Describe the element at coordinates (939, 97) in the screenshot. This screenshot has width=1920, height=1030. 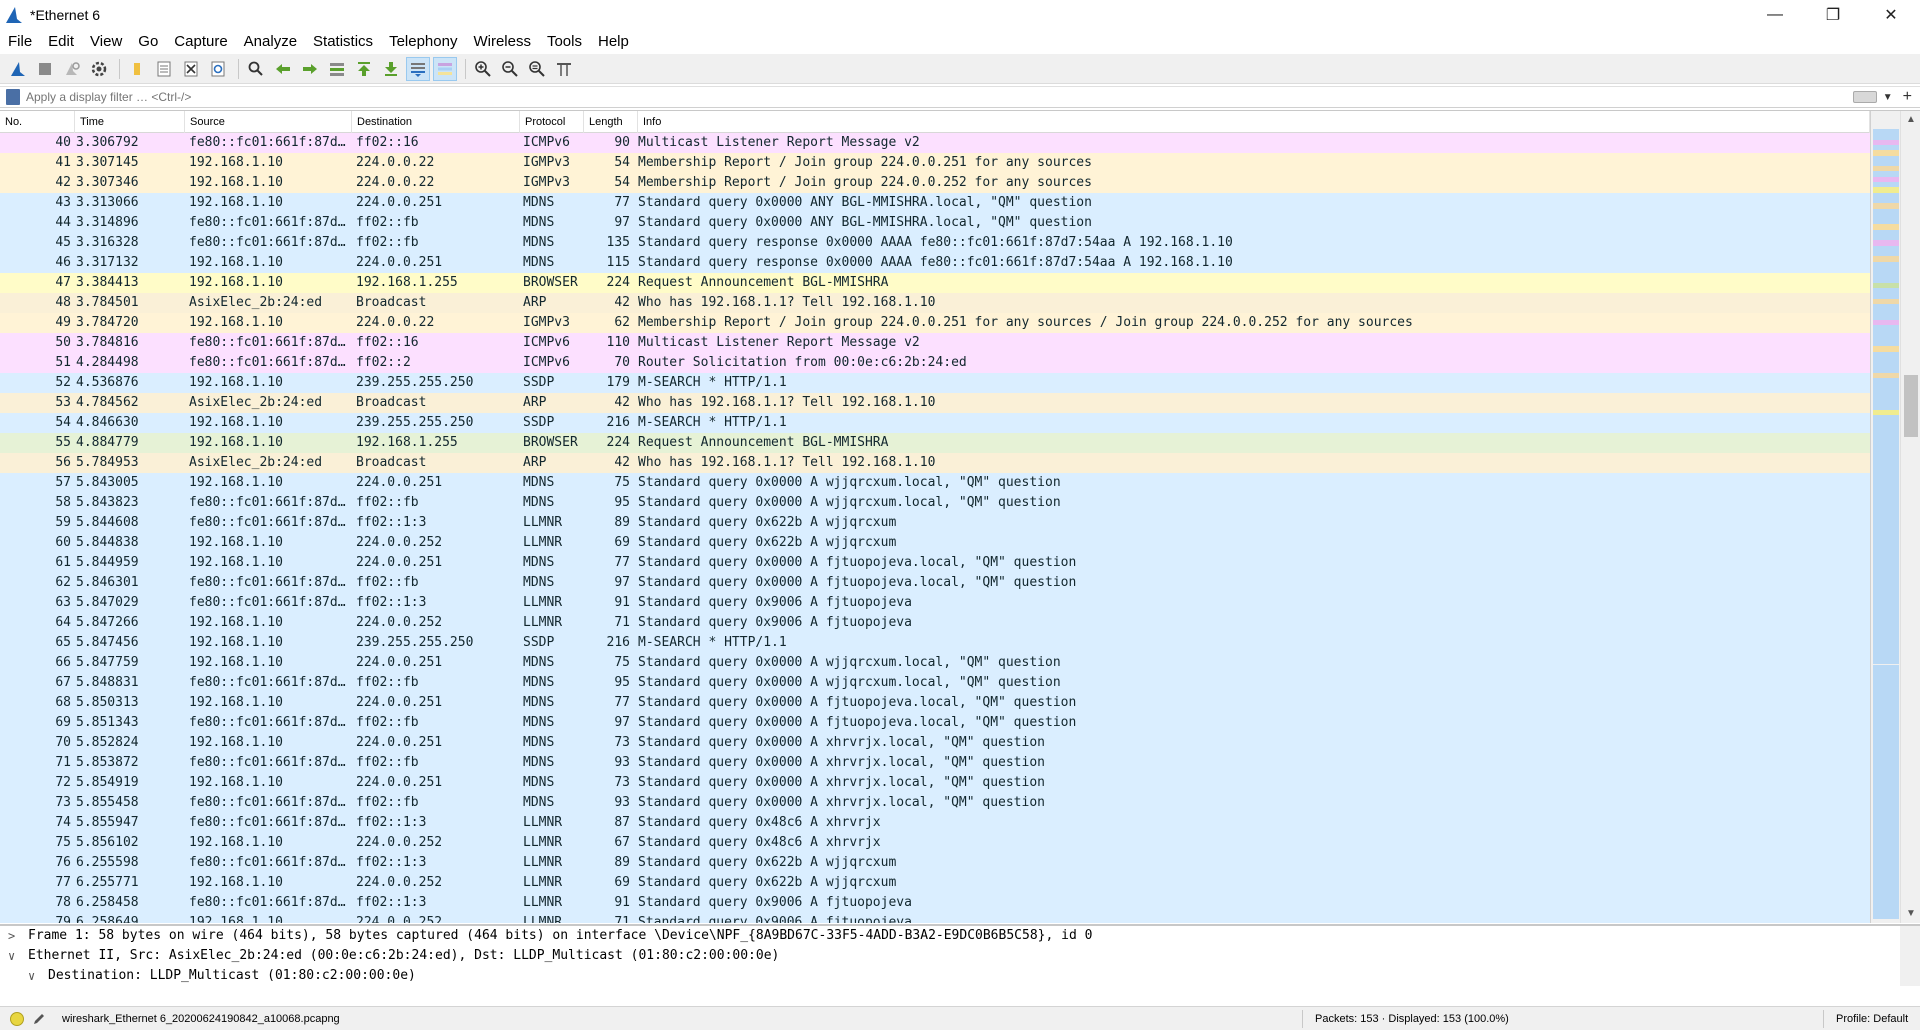
I see `display-filter-input` at that location.